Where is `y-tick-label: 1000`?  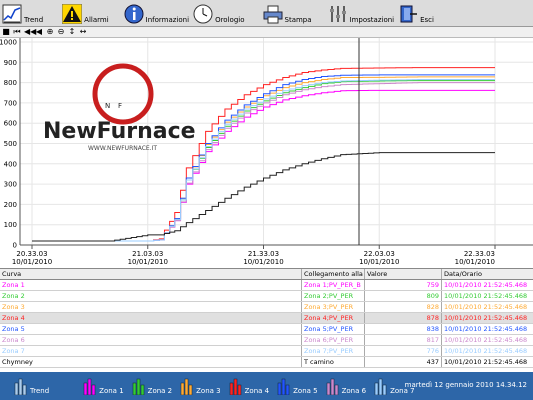
y-tick-label: 1000 is located at coordinates (8, 43).